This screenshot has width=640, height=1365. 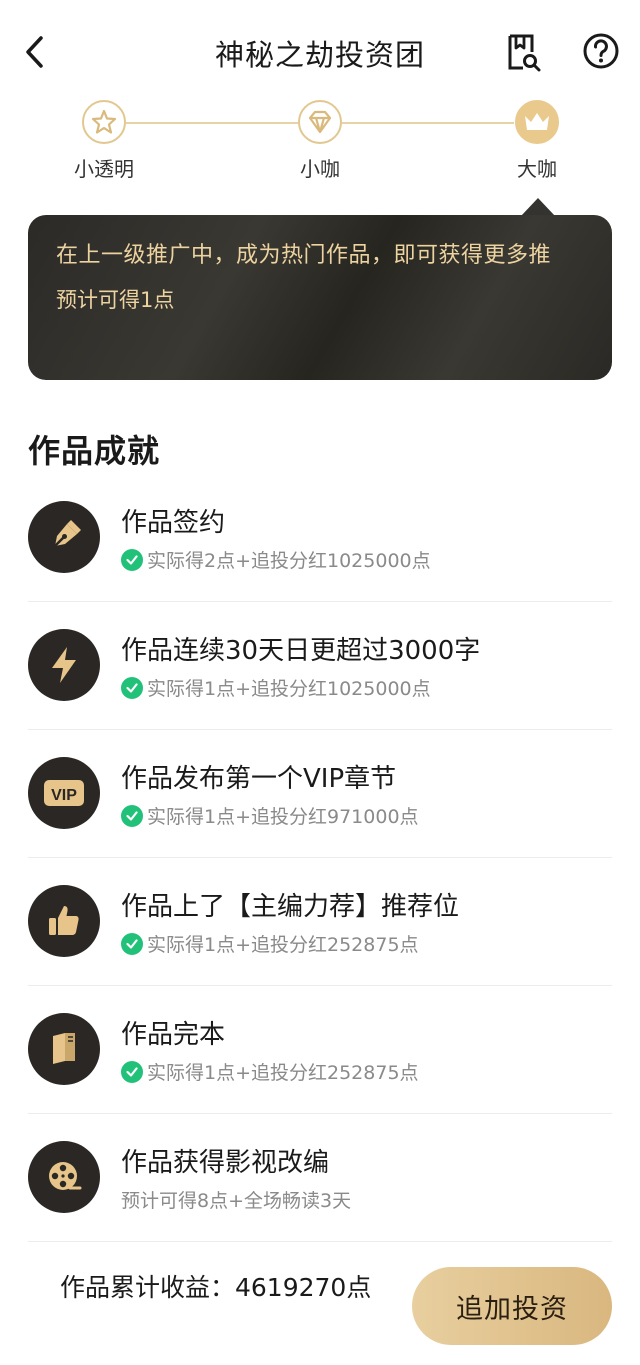 I want to click on achievement-desc: 实际得1点+追投分红971000点, so click(x=270, y=815).